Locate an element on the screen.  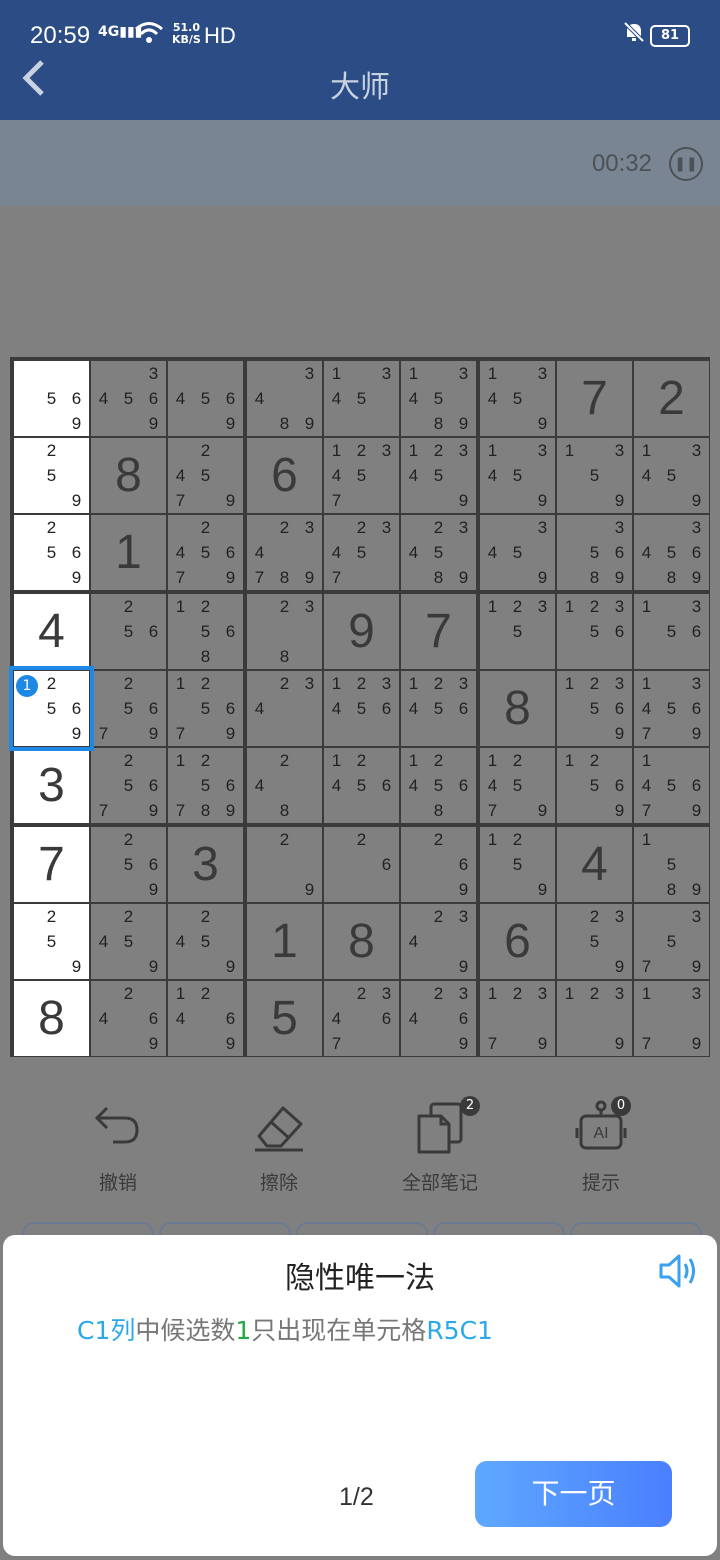
pause-icon: ❚❚ is located at coordinates (686, 164).